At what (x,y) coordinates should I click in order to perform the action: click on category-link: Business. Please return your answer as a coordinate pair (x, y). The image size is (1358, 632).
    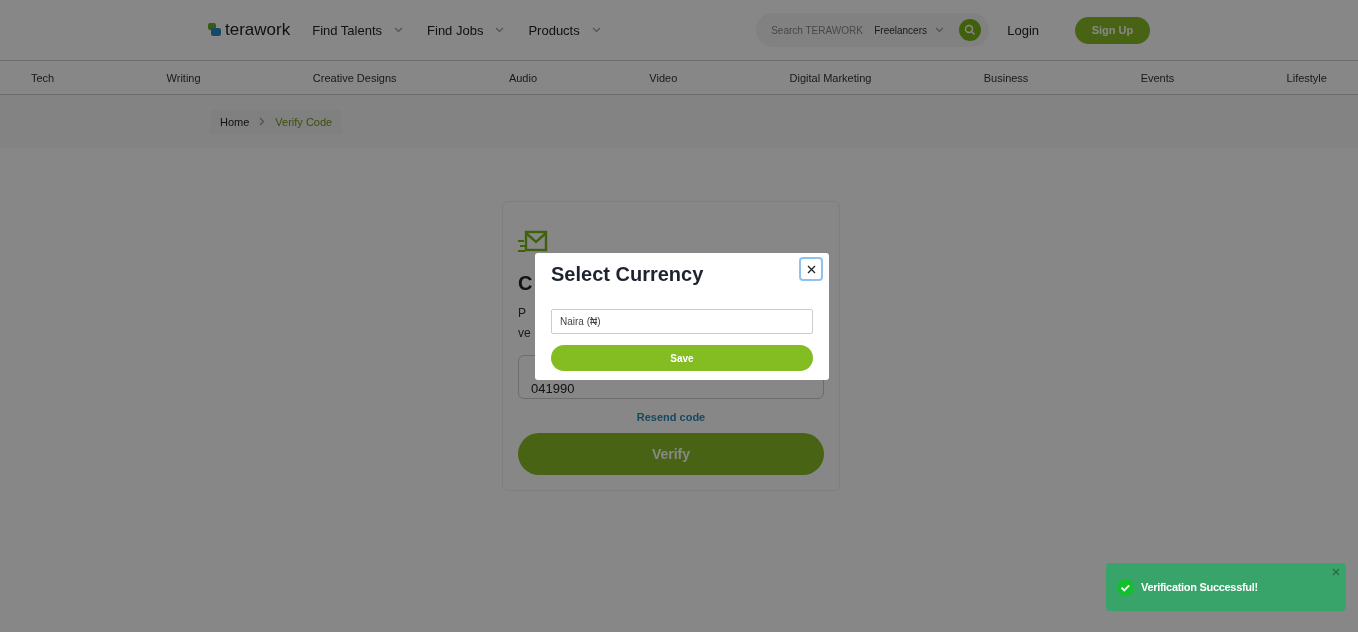
    Looking at the image, I should click on (1006, 77).